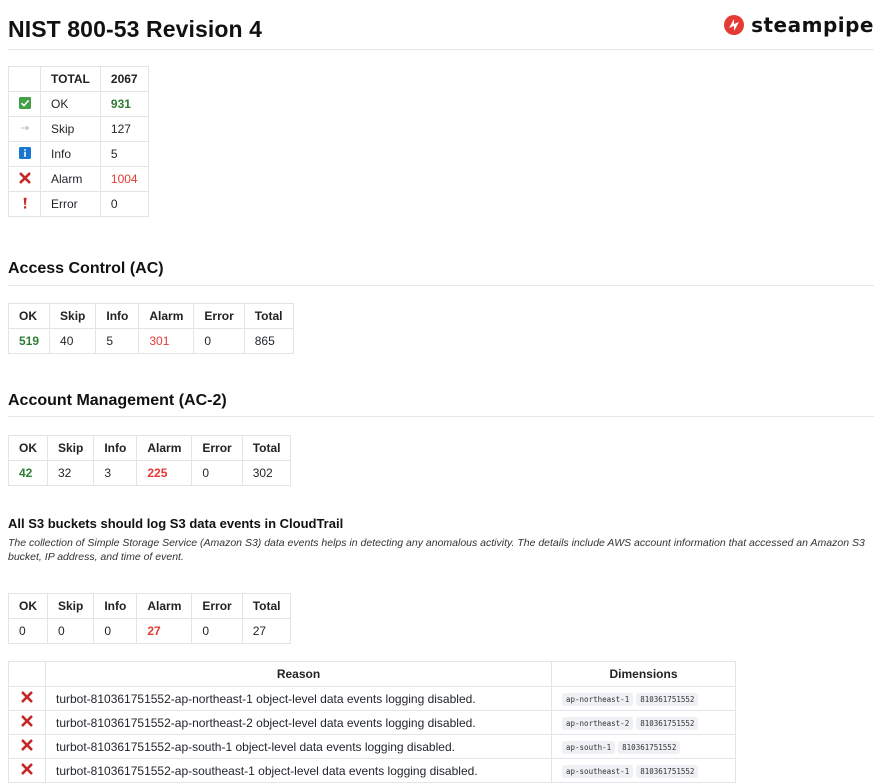 The width and height of the screenshot is (880, 784). What do you see at coordinates (643, 674) in the screenshot?
I see `results-dimensions-header: Dimensions` at bounding box center [643, 674].